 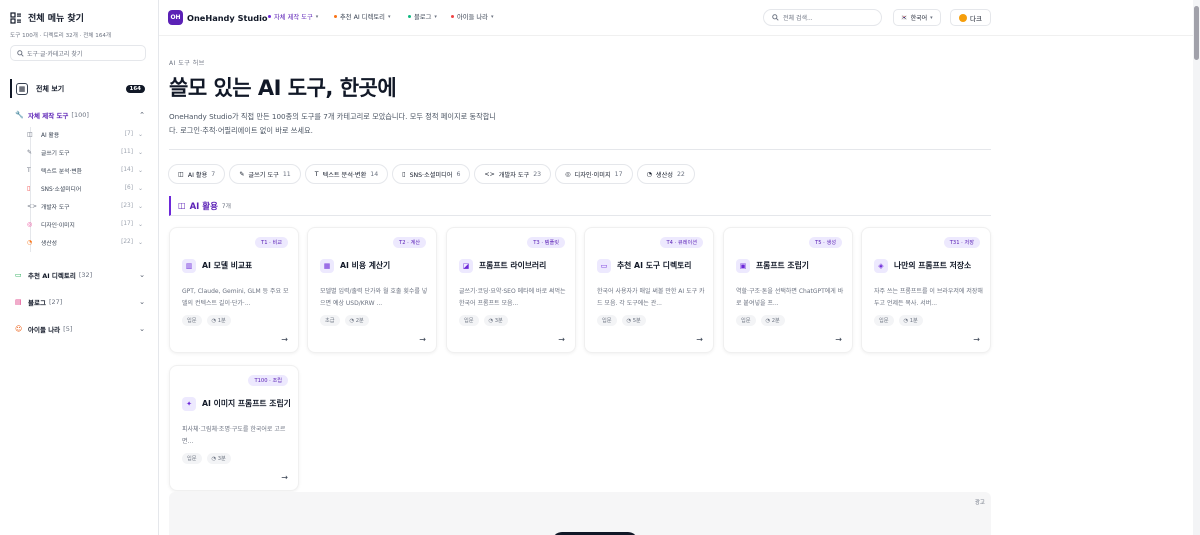 What do you see at coordinates (86, 188) in the screenshot?
I see `sidebar-sub-sns: ▯ SNS·소셜미디어 [6] ⌄` at bounding box center [86, 188].